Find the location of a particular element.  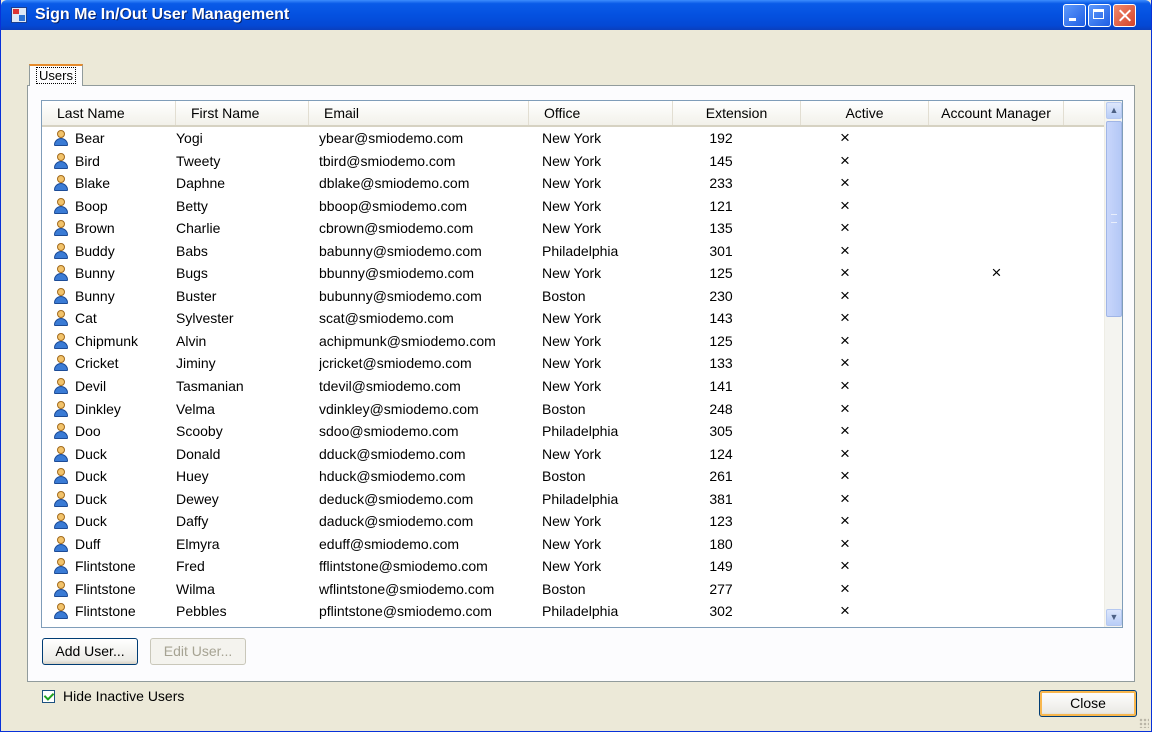

email-cell: pflintstone@smiodemo.com is located at coordinates (405, 611).